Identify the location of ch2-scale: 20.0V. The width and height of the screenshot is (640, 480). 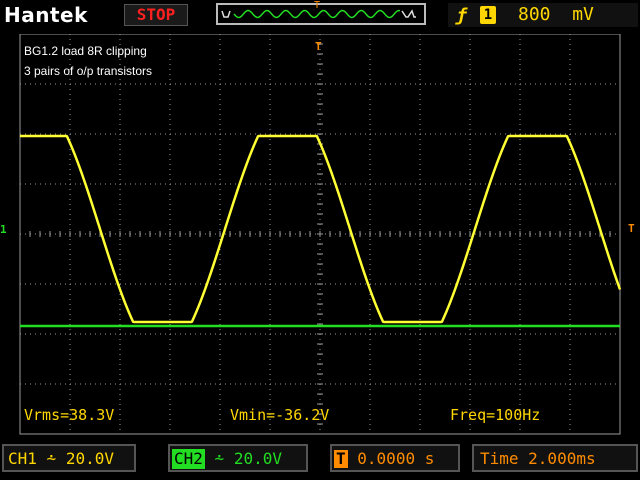
(257, 458).